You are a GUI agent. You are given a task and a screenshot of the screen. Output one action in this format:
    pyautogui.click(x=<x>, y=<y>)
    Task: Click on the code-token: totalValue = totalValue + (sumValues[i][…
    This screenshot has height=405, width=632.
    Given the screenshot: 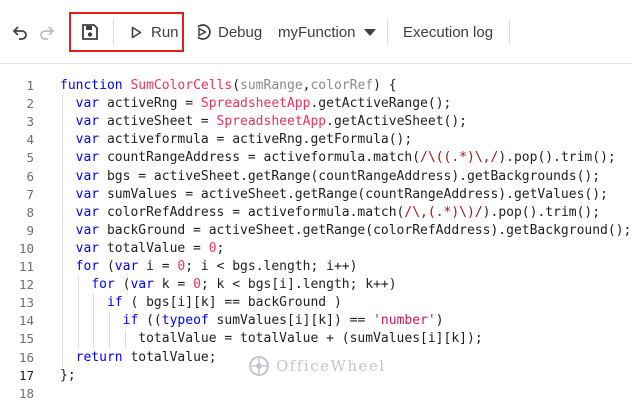 What is the action you would take?
    pyautogui.click(x=271, y=339)
    